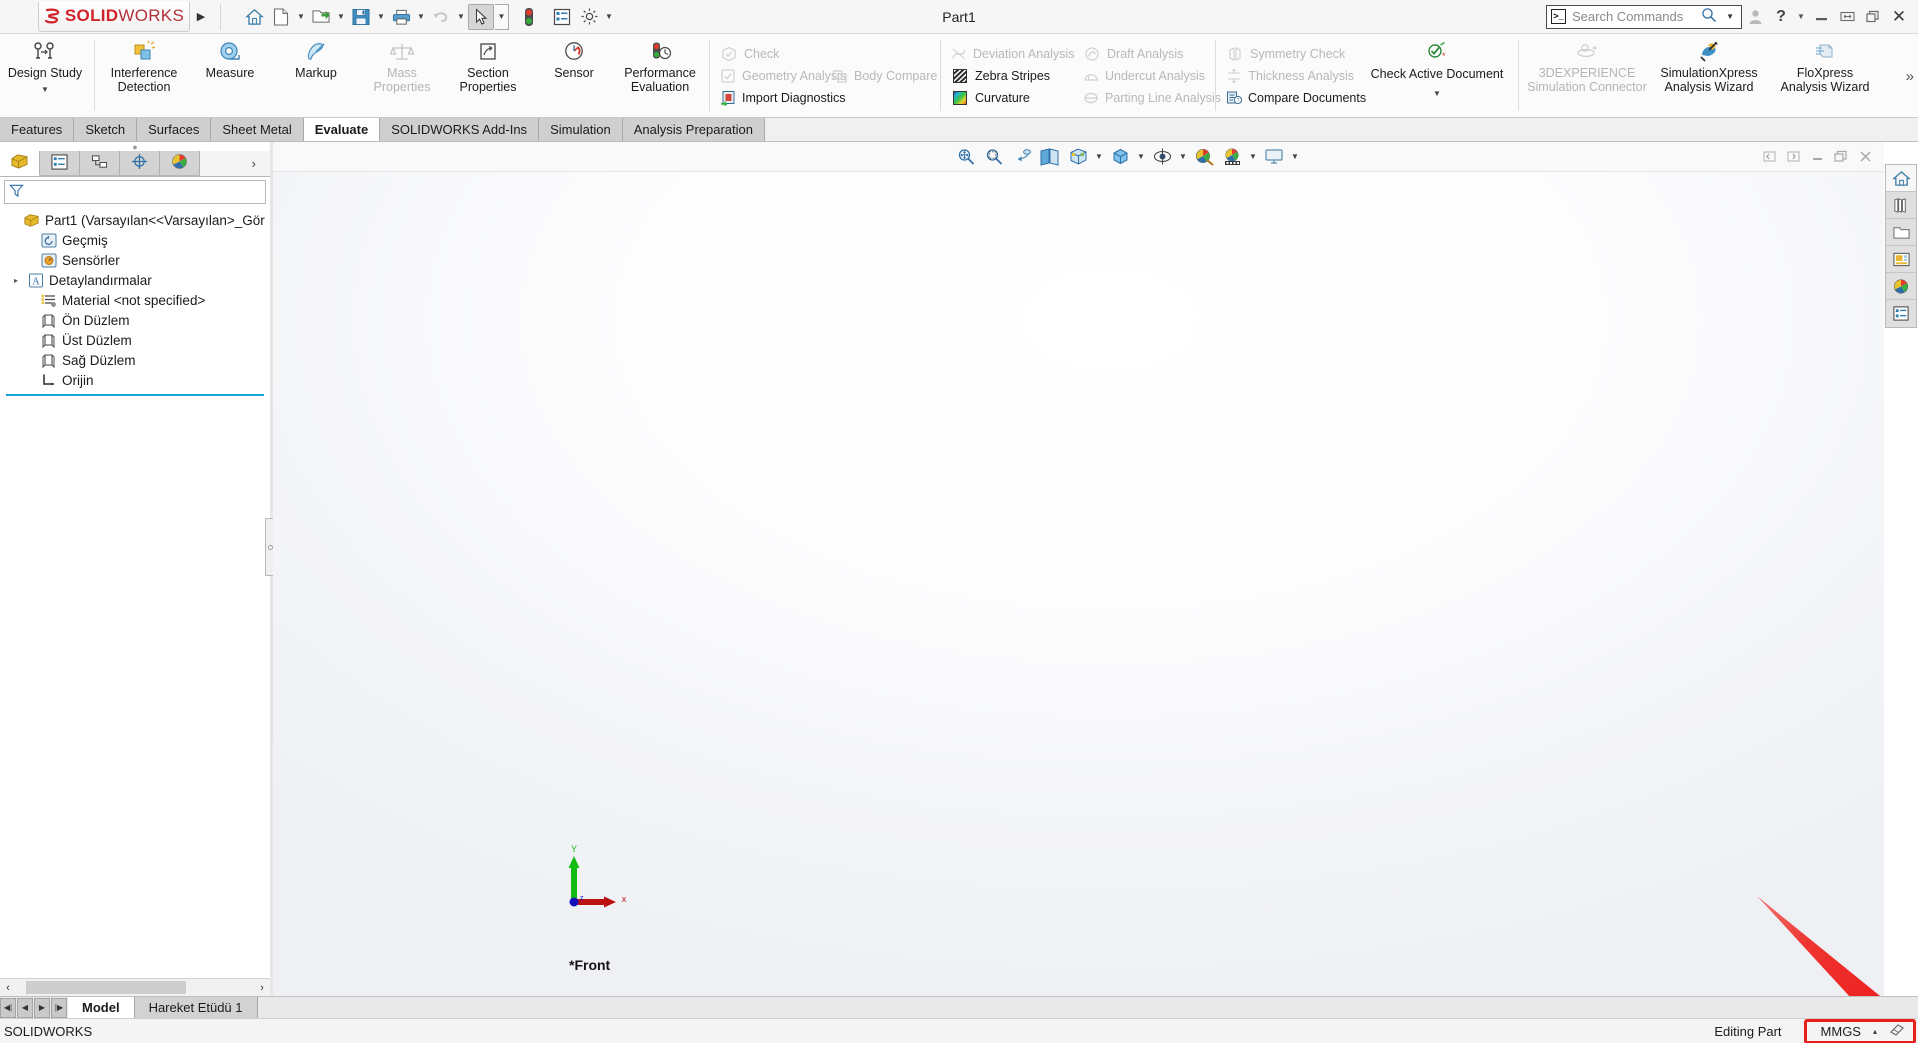 This screenshot has height=1043, width=1918. I want to click on minimize-icon, so click(1821, 17).